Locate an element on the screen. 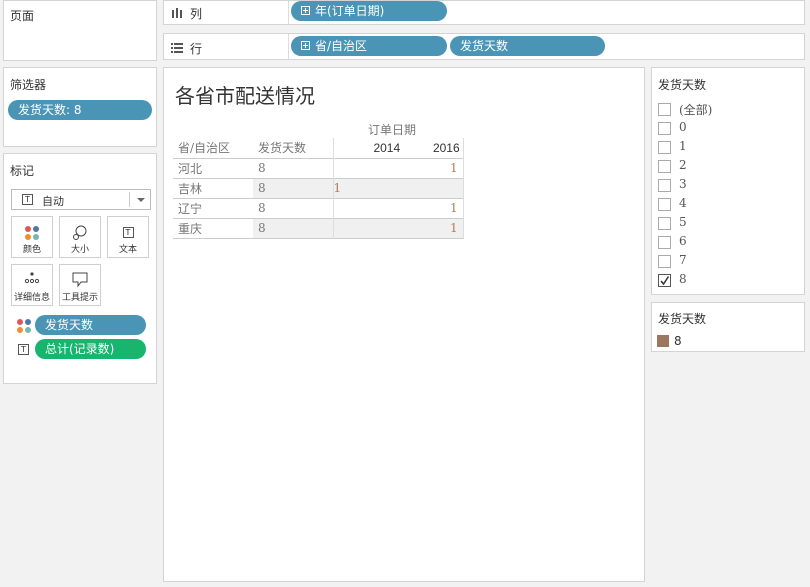  columns-icon is located at coordinates (177, 12).